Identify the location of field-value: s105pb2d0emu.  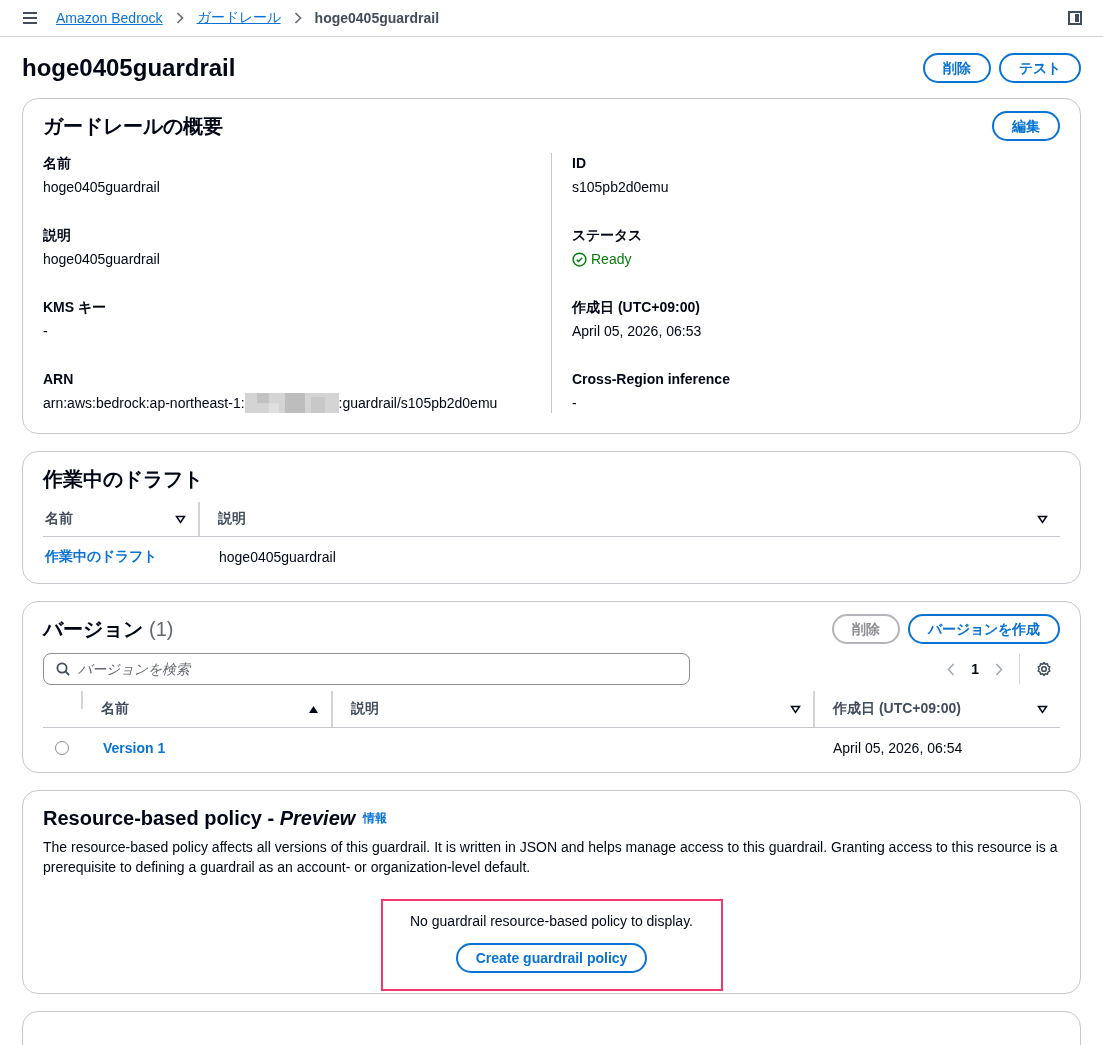
(621, 187).